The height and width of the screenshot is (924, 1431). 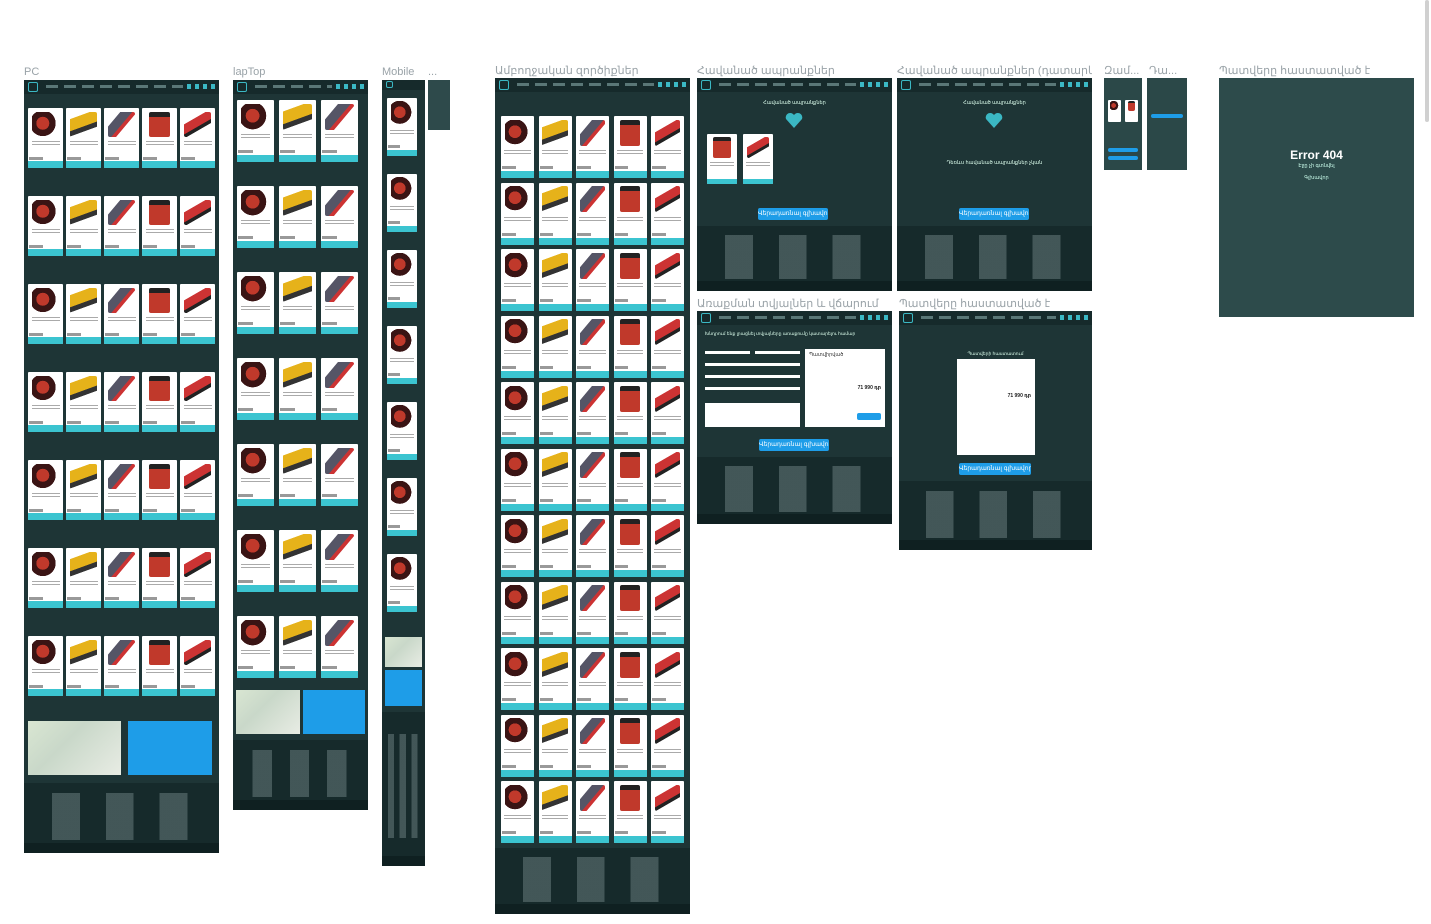 What do you see at coordinates (398, 72) in the screenshot?
I see `frame-label-mobile: Mobile` at bounding box center [398, 72].